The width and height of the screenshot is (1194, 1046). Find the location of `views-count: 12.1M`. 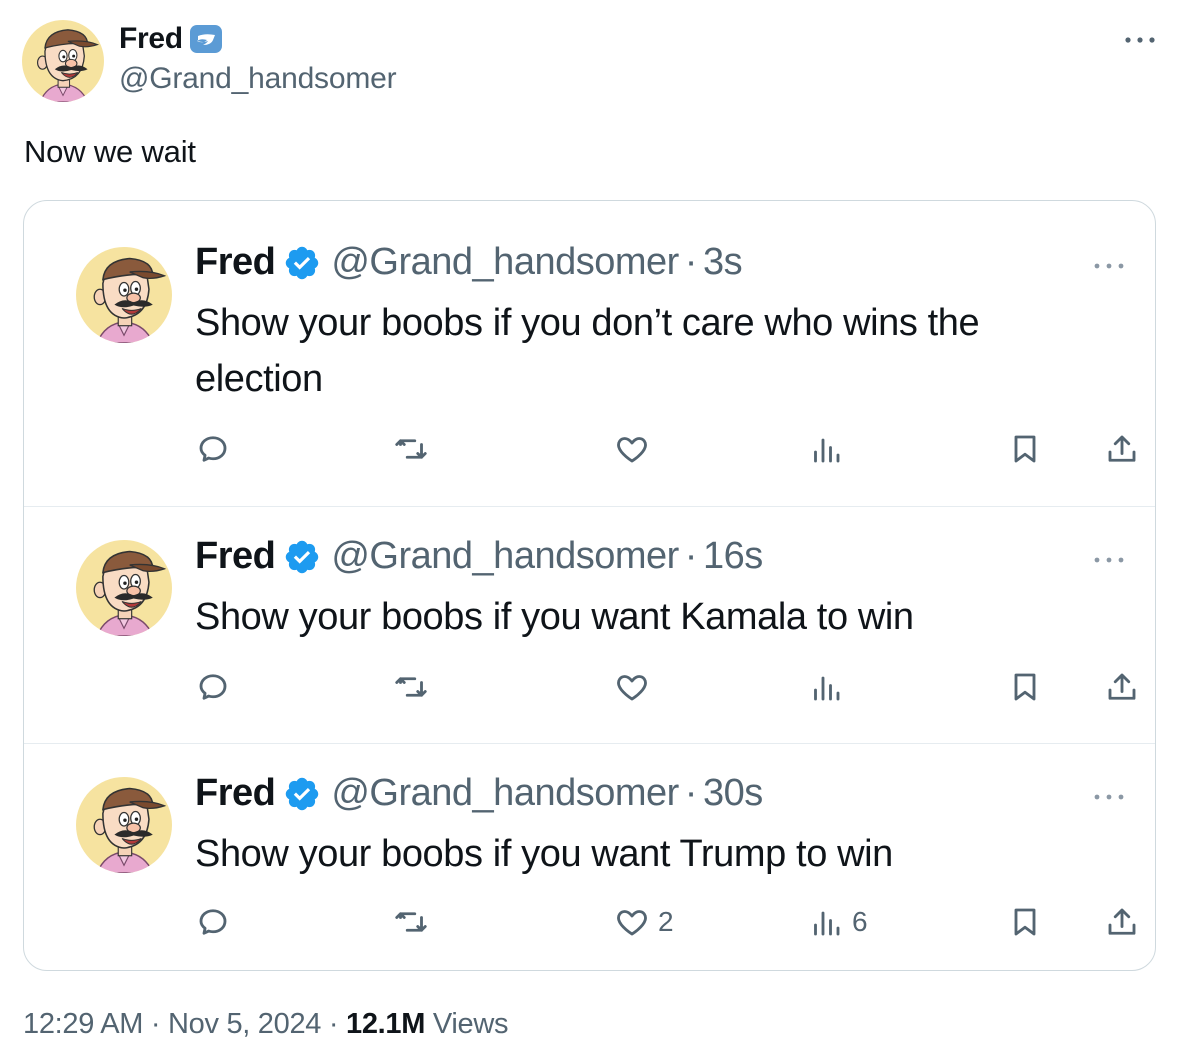

views-count: 12.1M is located at coordinates (385, 1024).